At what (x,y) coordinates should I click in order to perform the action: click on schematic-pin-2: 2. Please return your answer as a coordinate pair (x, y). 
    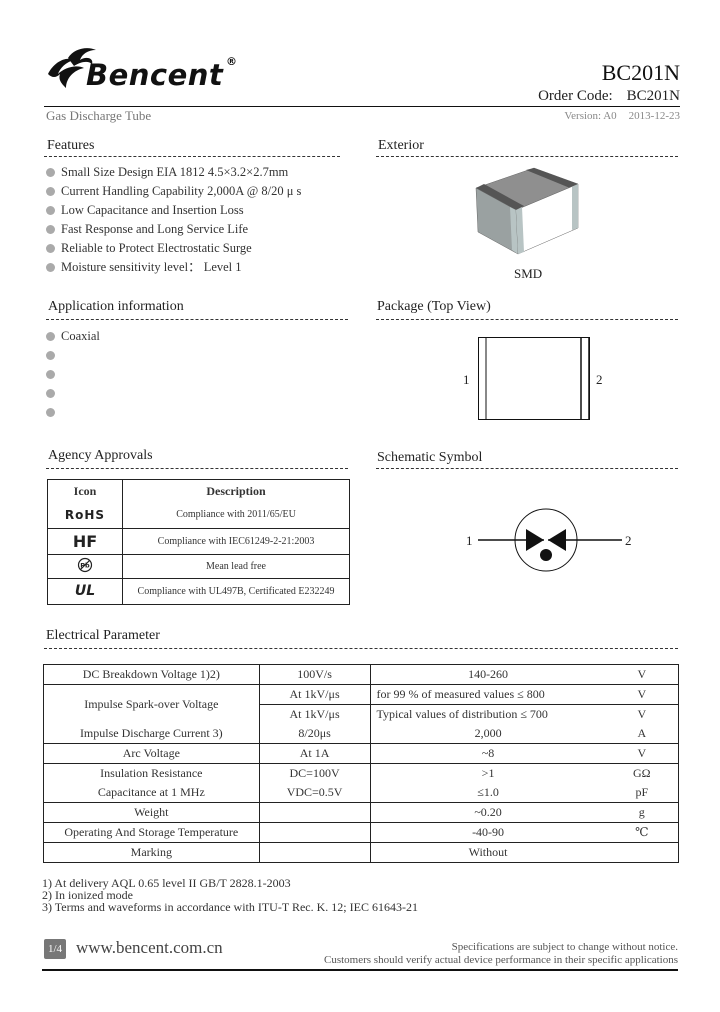
    Looking at the image, I should click on (628, 540).